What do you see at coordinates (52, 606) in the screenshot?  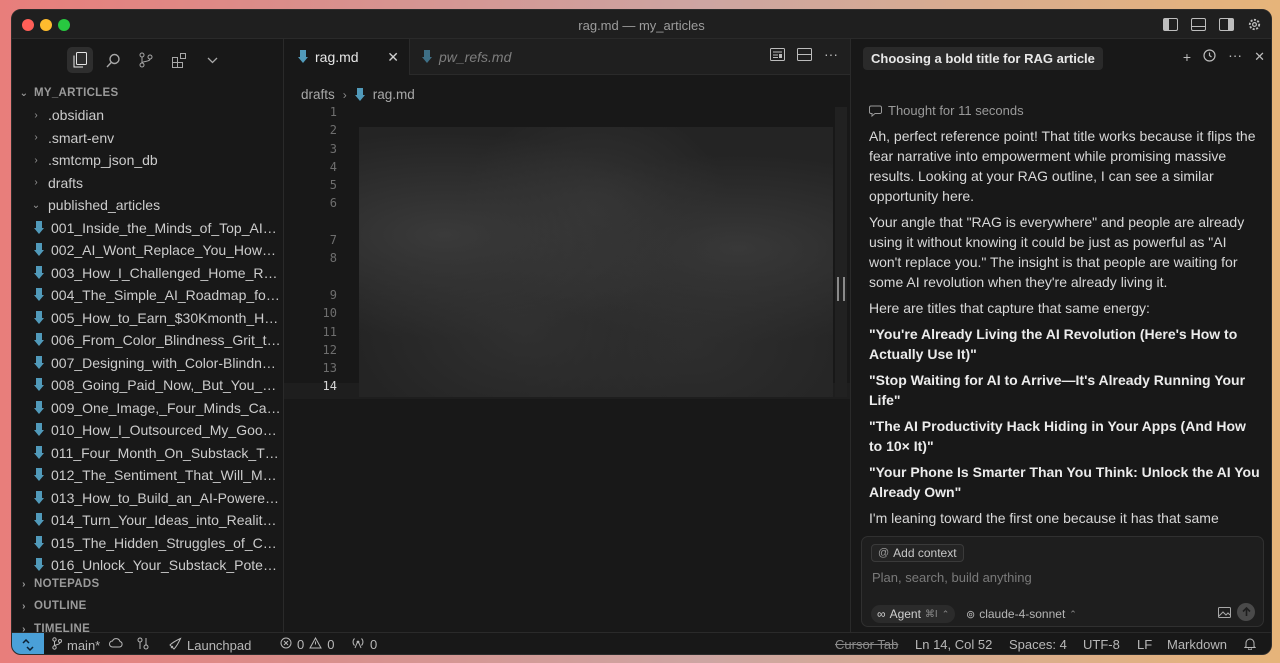 I see `outline-section-header: › OUTLINE` at bounding box center [52, 606].